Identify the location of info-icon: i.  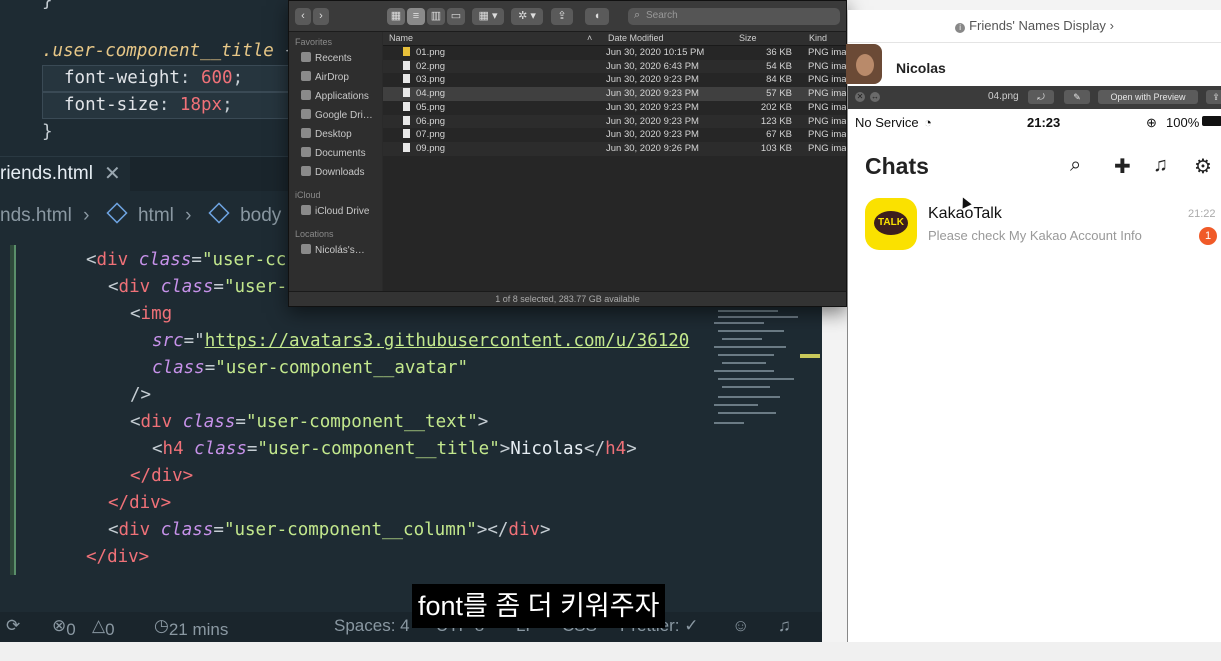
(960, 28).